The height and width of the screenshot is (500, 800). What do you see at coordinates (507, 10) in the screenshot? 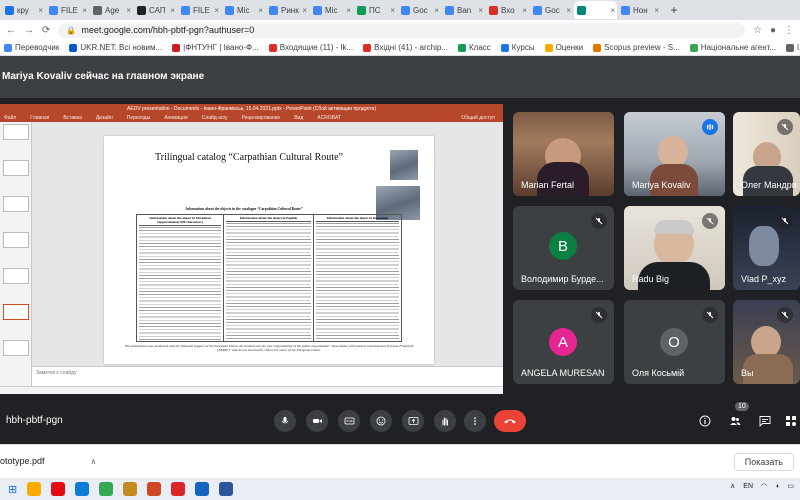
I see `browser-tab: Вхо ×` at bounding box center [507, 10].